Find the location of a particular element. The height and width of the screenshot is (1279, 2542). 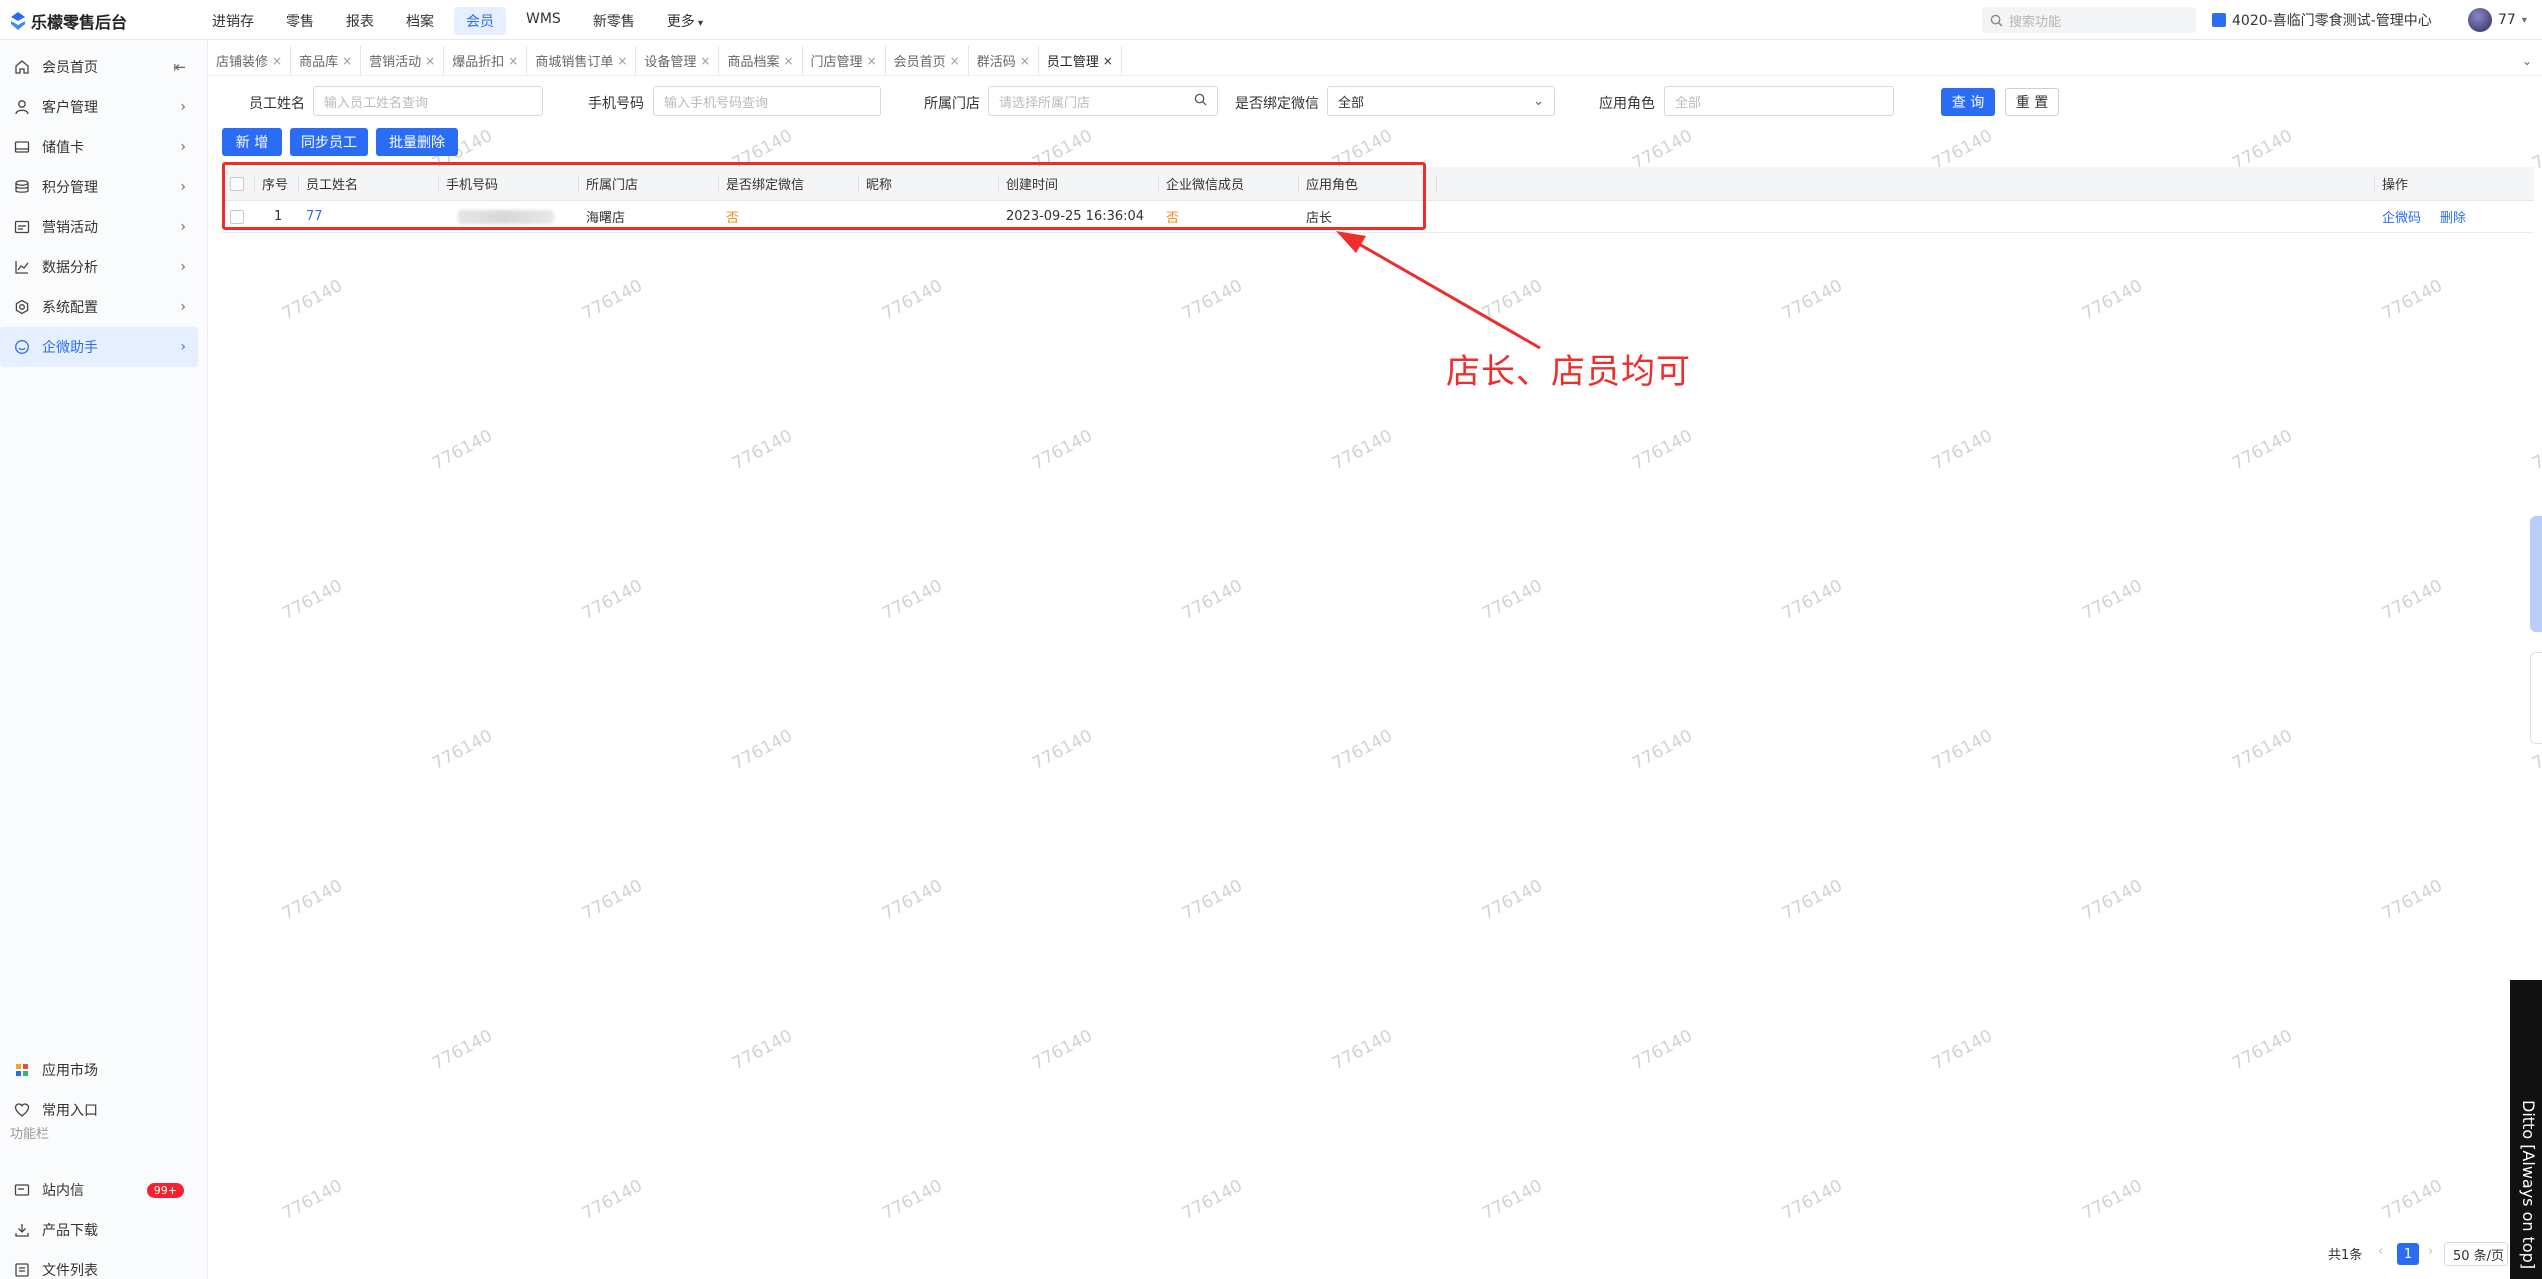

collapse-sidebar-icon: ⇤ is located at coordinates (179, 67).